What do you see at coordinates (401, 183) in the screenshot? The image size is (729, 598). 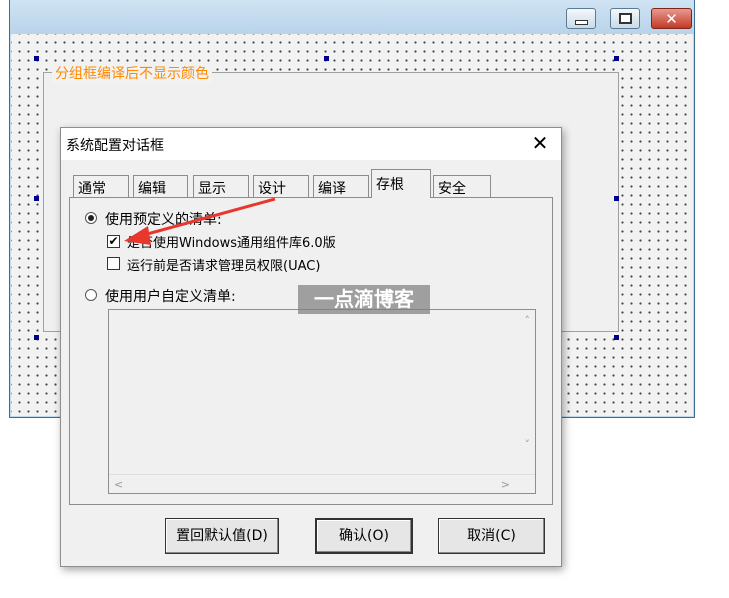 I see `tab-stub: 存根` at bounding box center [401, 183].